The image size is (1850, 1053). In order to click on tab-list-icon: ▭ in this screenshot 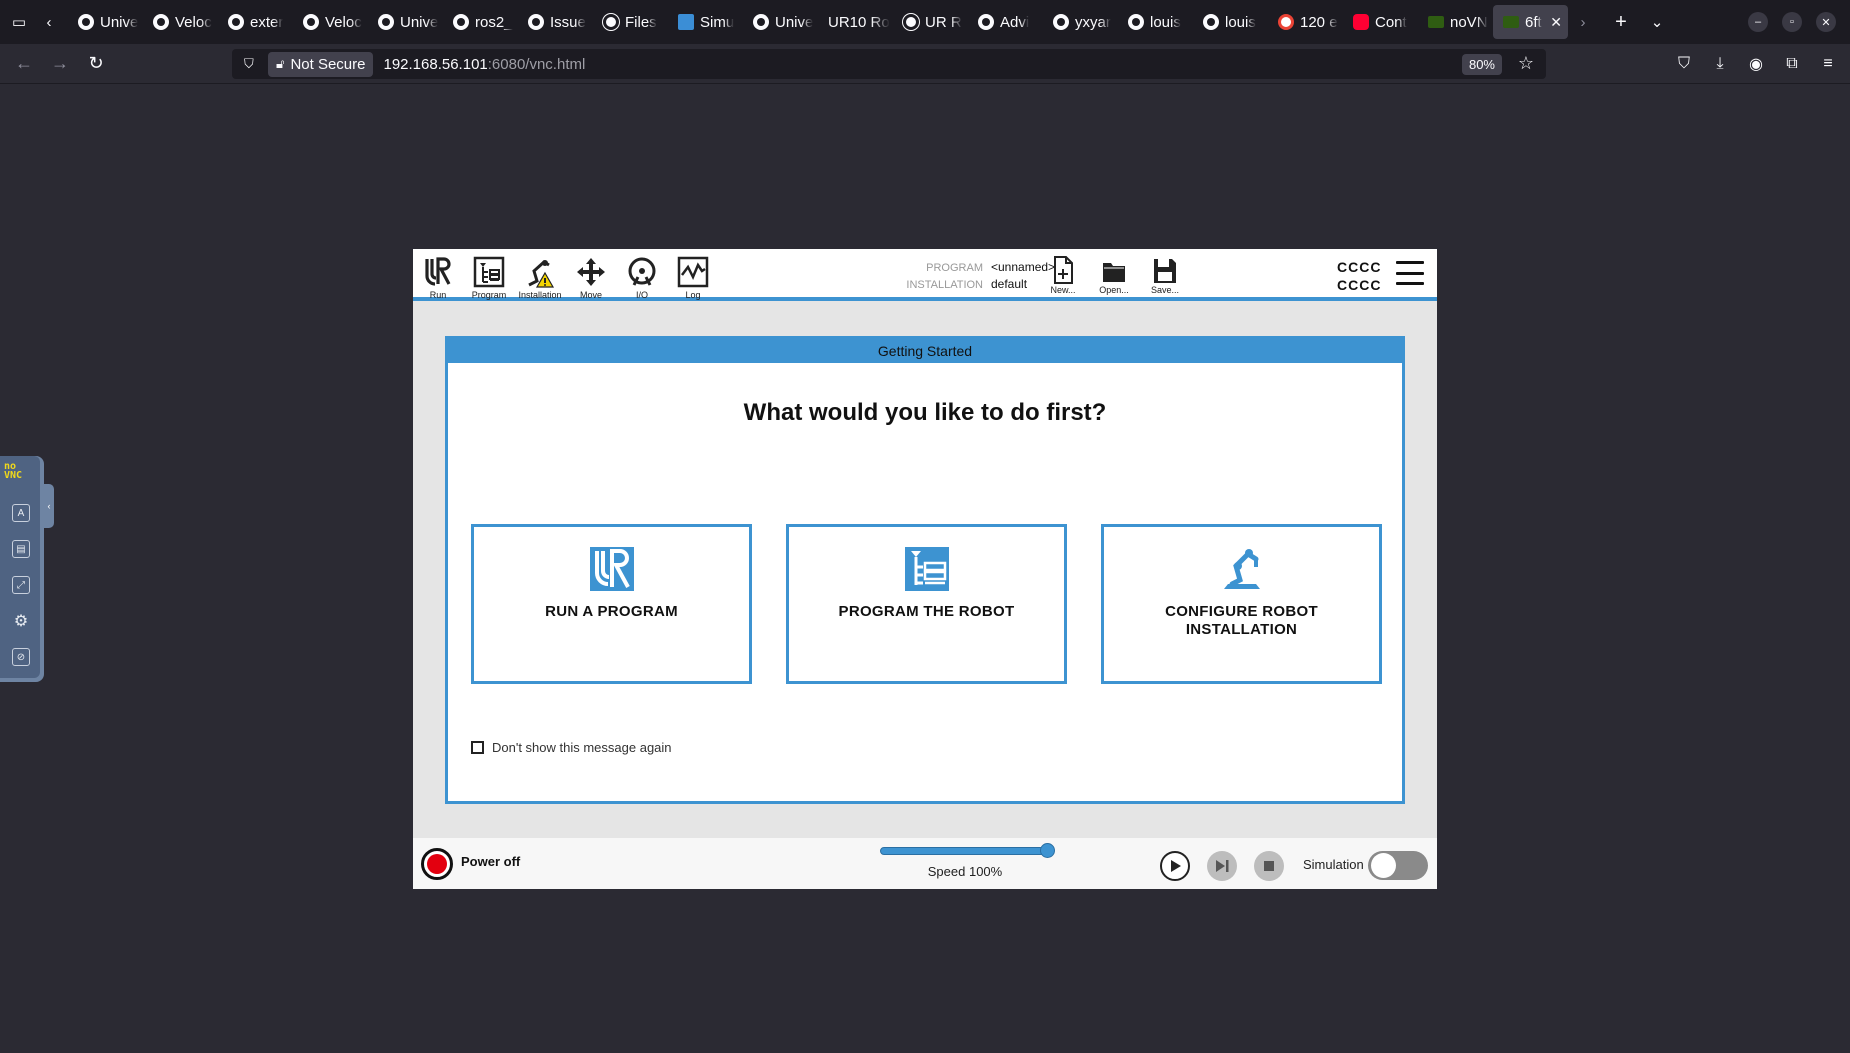, I will do `click(19, 22)`.